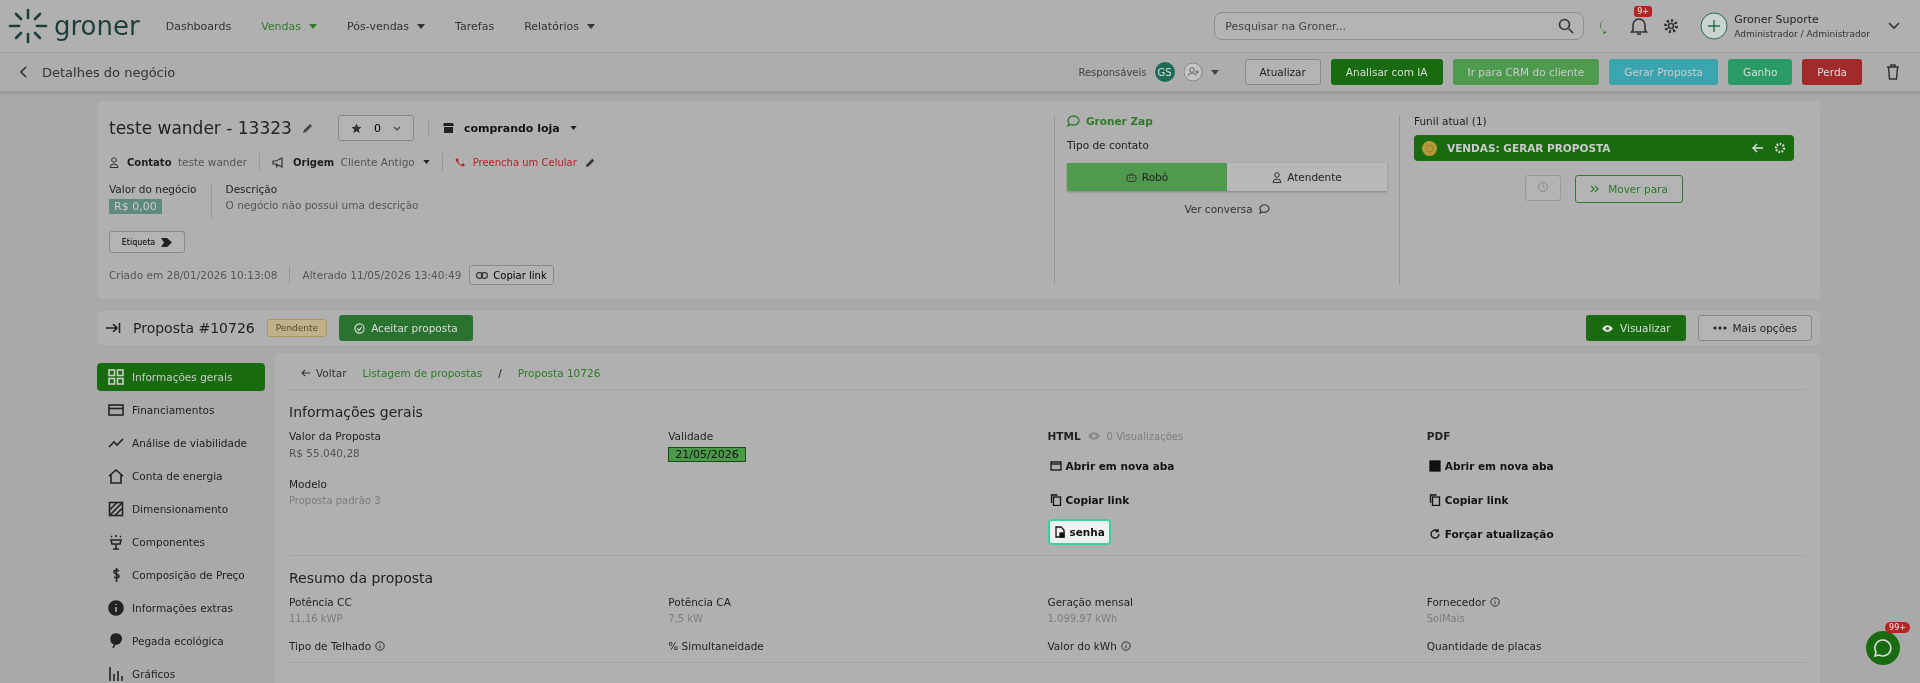  Describe the element at coordinates (181, 509) in the screenshot. I see `sidebar-item: Dimensionamento` at that location.